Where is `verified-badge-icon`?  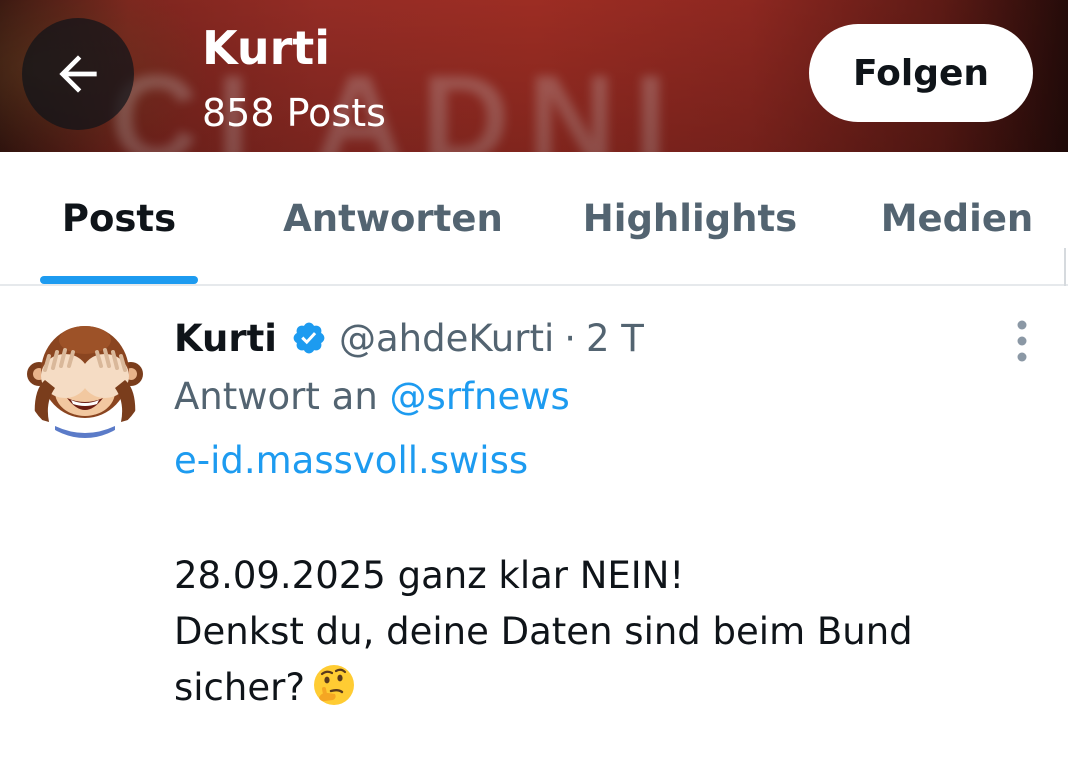 verified-badge-icon is located at coordinates (309, 338).